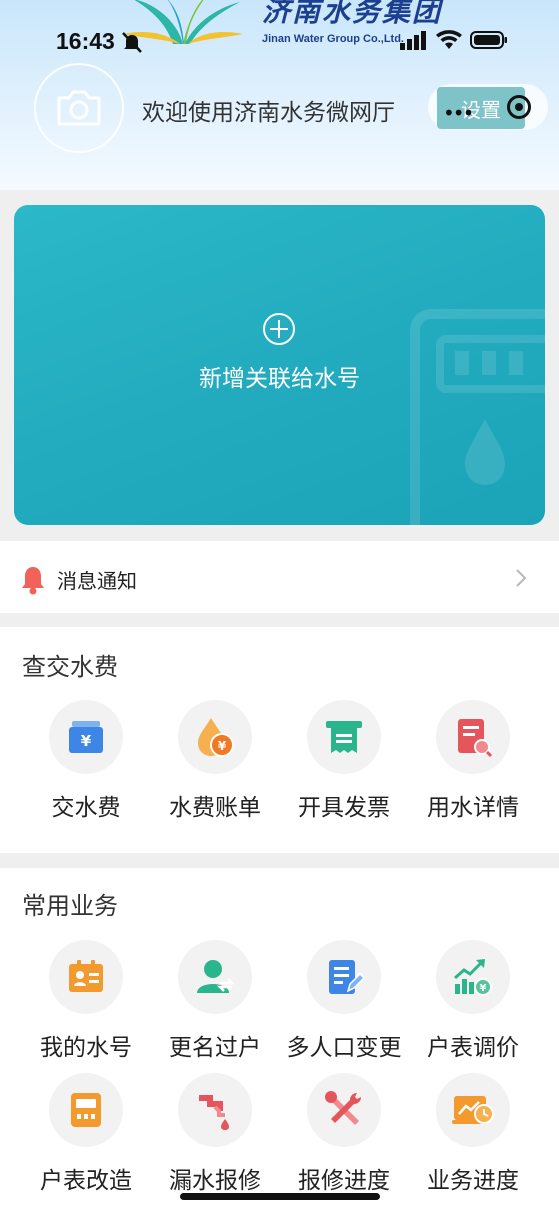  I want to click on tools-icon, so click(343, 1108).